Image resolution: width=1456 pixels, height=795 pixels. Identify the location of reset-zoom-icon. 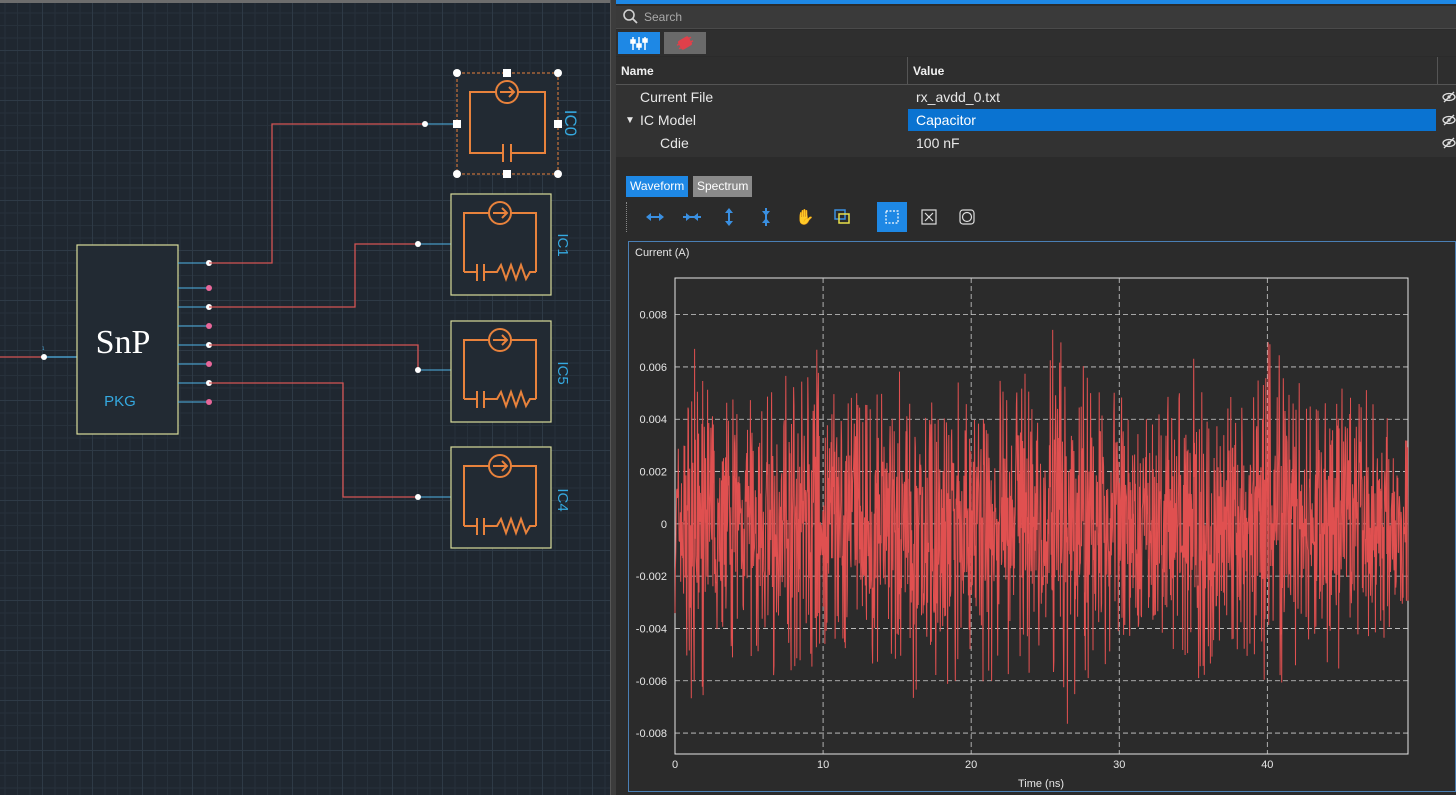
(967, 217).